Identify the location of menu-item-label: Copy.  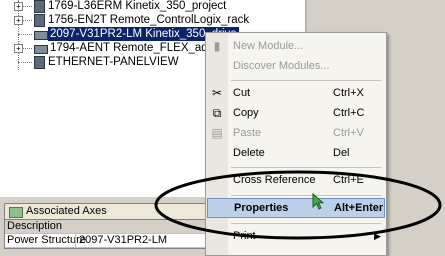
(246, 113).